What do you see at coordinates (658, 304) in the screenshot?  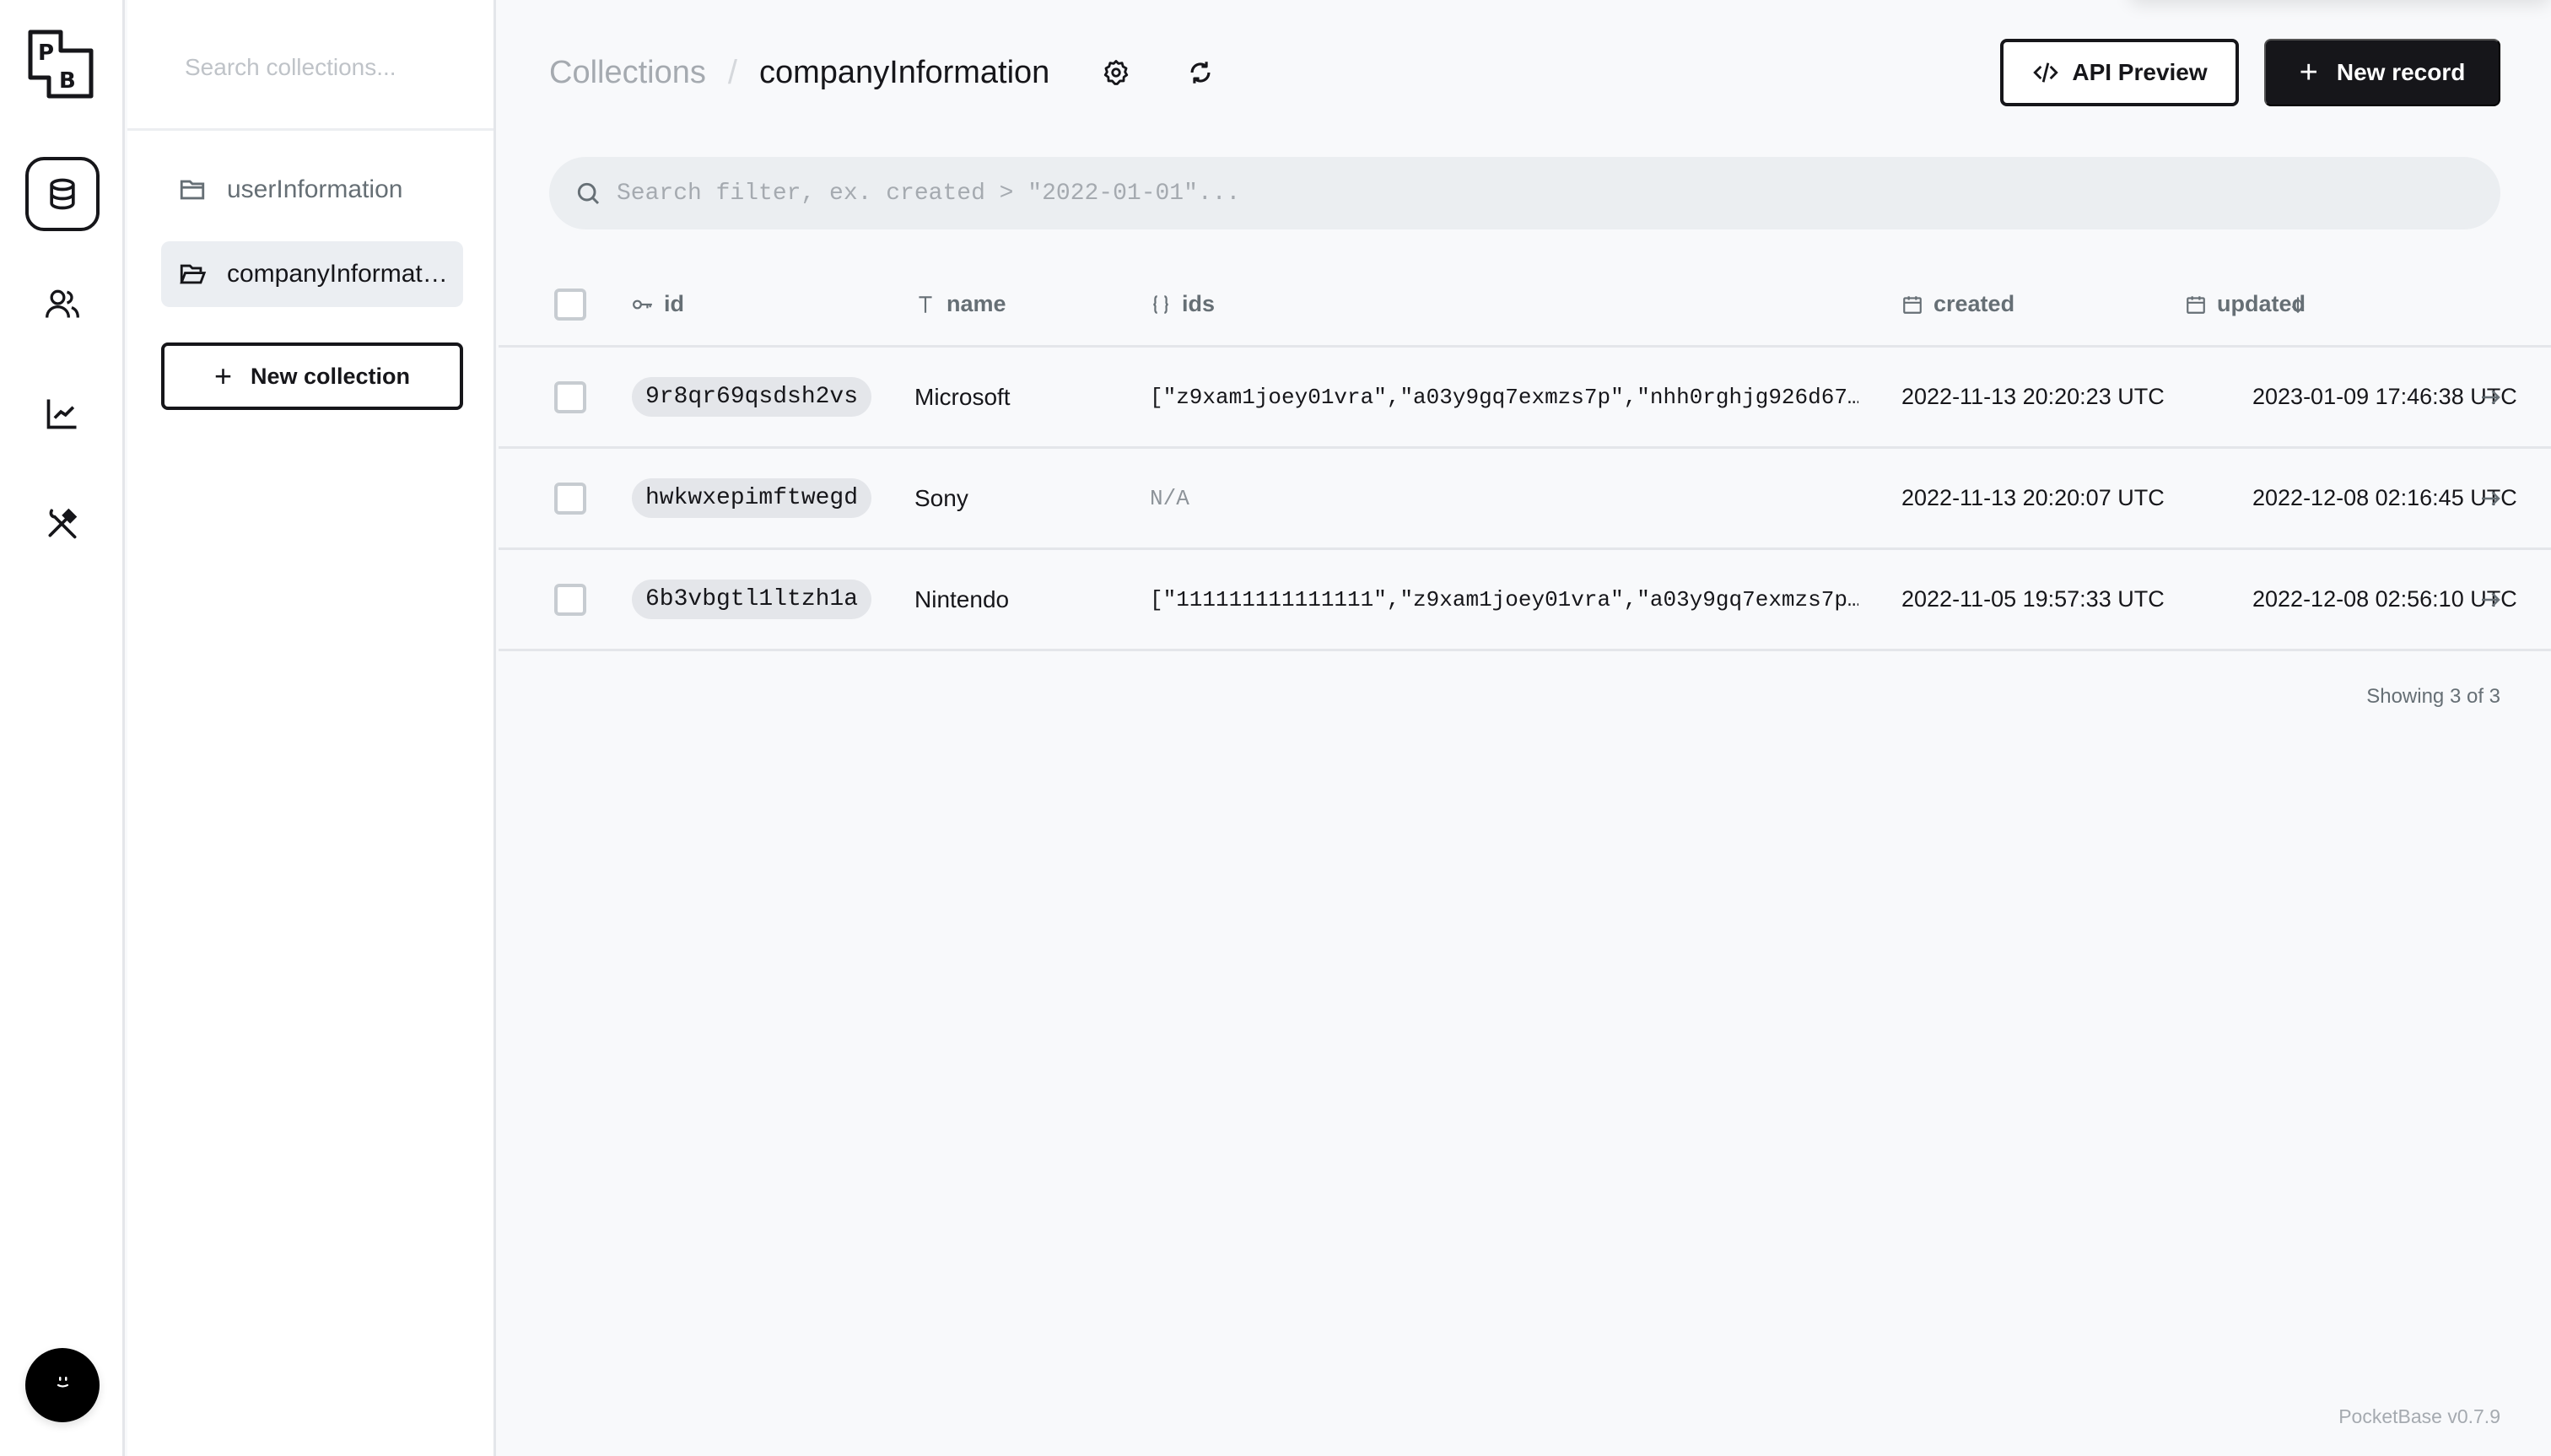 I see `column-header-id: id` at bounding box center [658, 304].